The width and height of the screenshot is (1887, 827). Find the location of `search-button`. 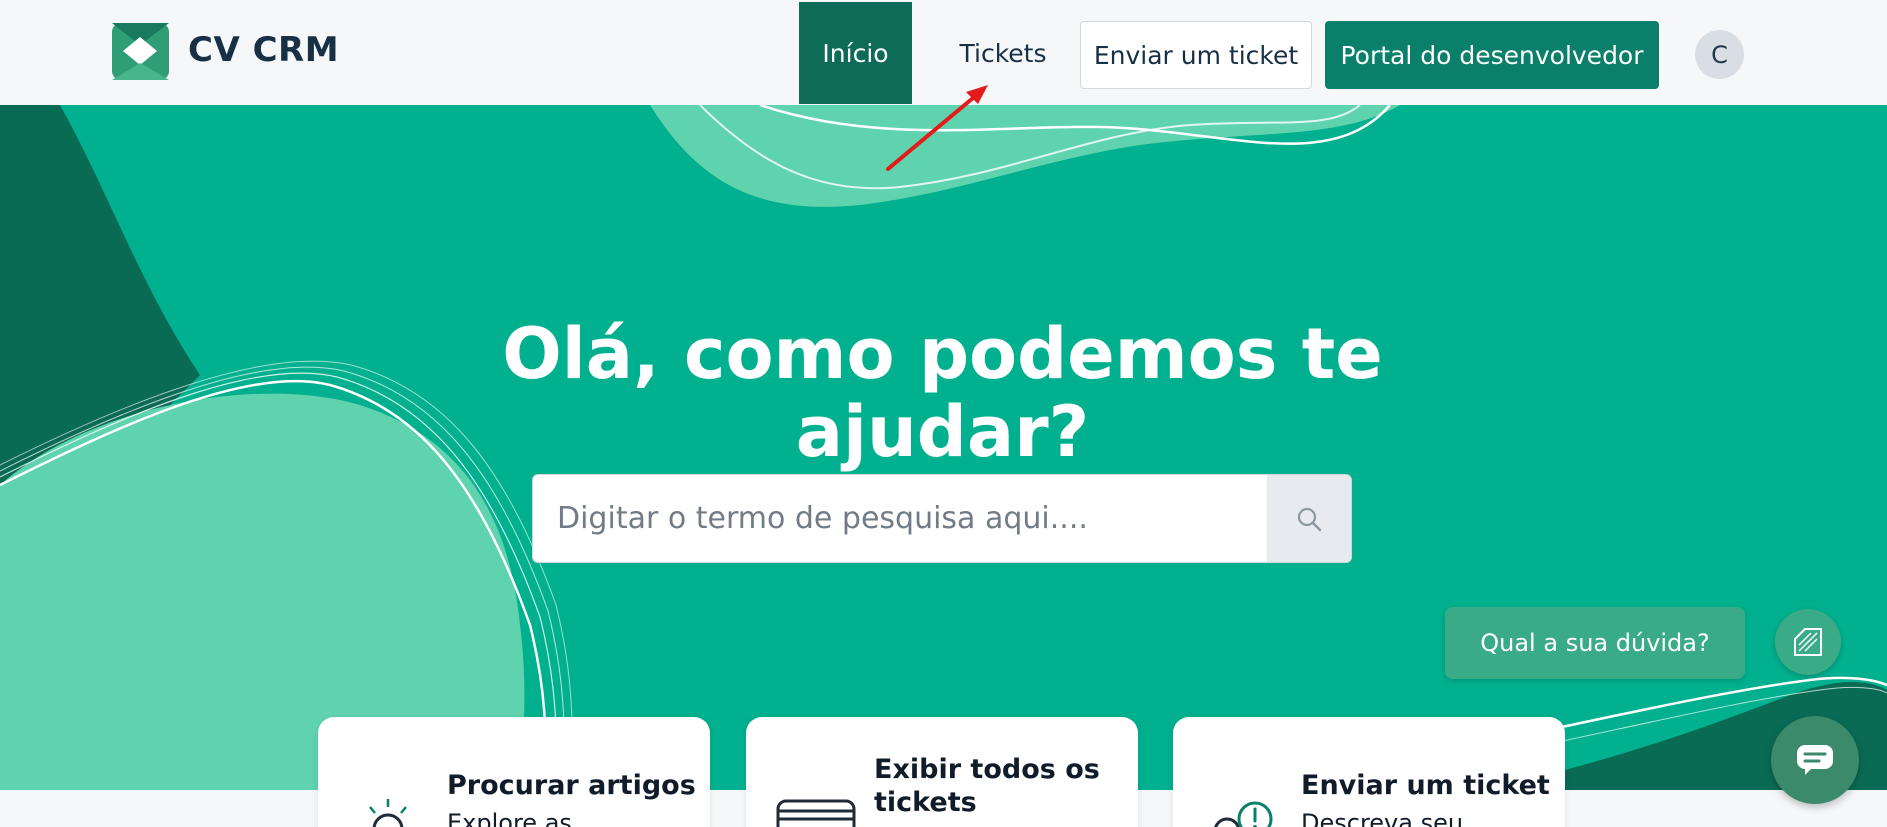

search-button is located at coordinates (1309, 518).